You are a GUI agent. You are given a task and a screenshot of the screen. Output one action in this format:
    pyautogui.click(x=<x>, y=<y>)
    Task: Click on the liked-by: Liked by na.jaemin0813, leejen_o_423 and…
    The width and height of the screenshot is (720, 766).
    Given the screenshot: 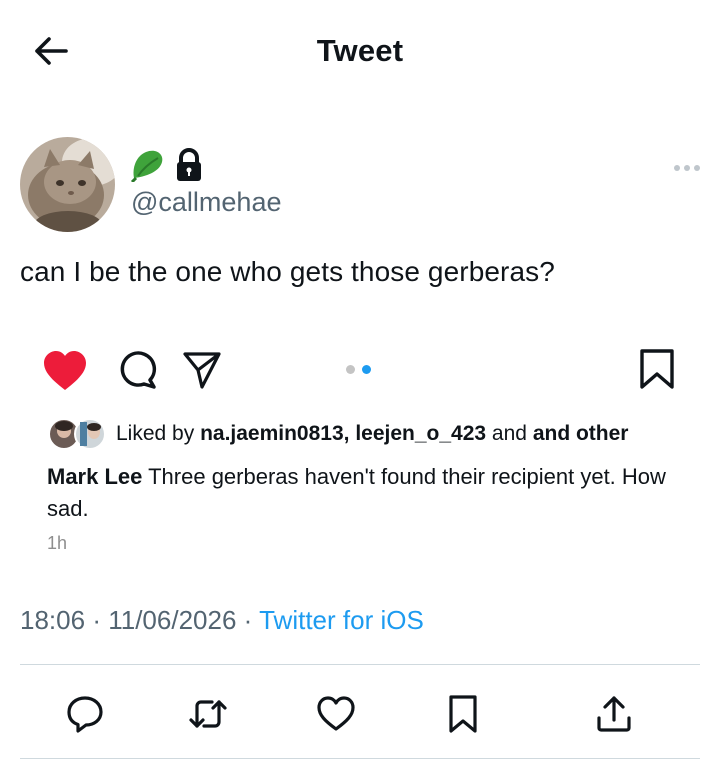 What is the action you would take?
    pyautogui.click(x=338, y=434)
    